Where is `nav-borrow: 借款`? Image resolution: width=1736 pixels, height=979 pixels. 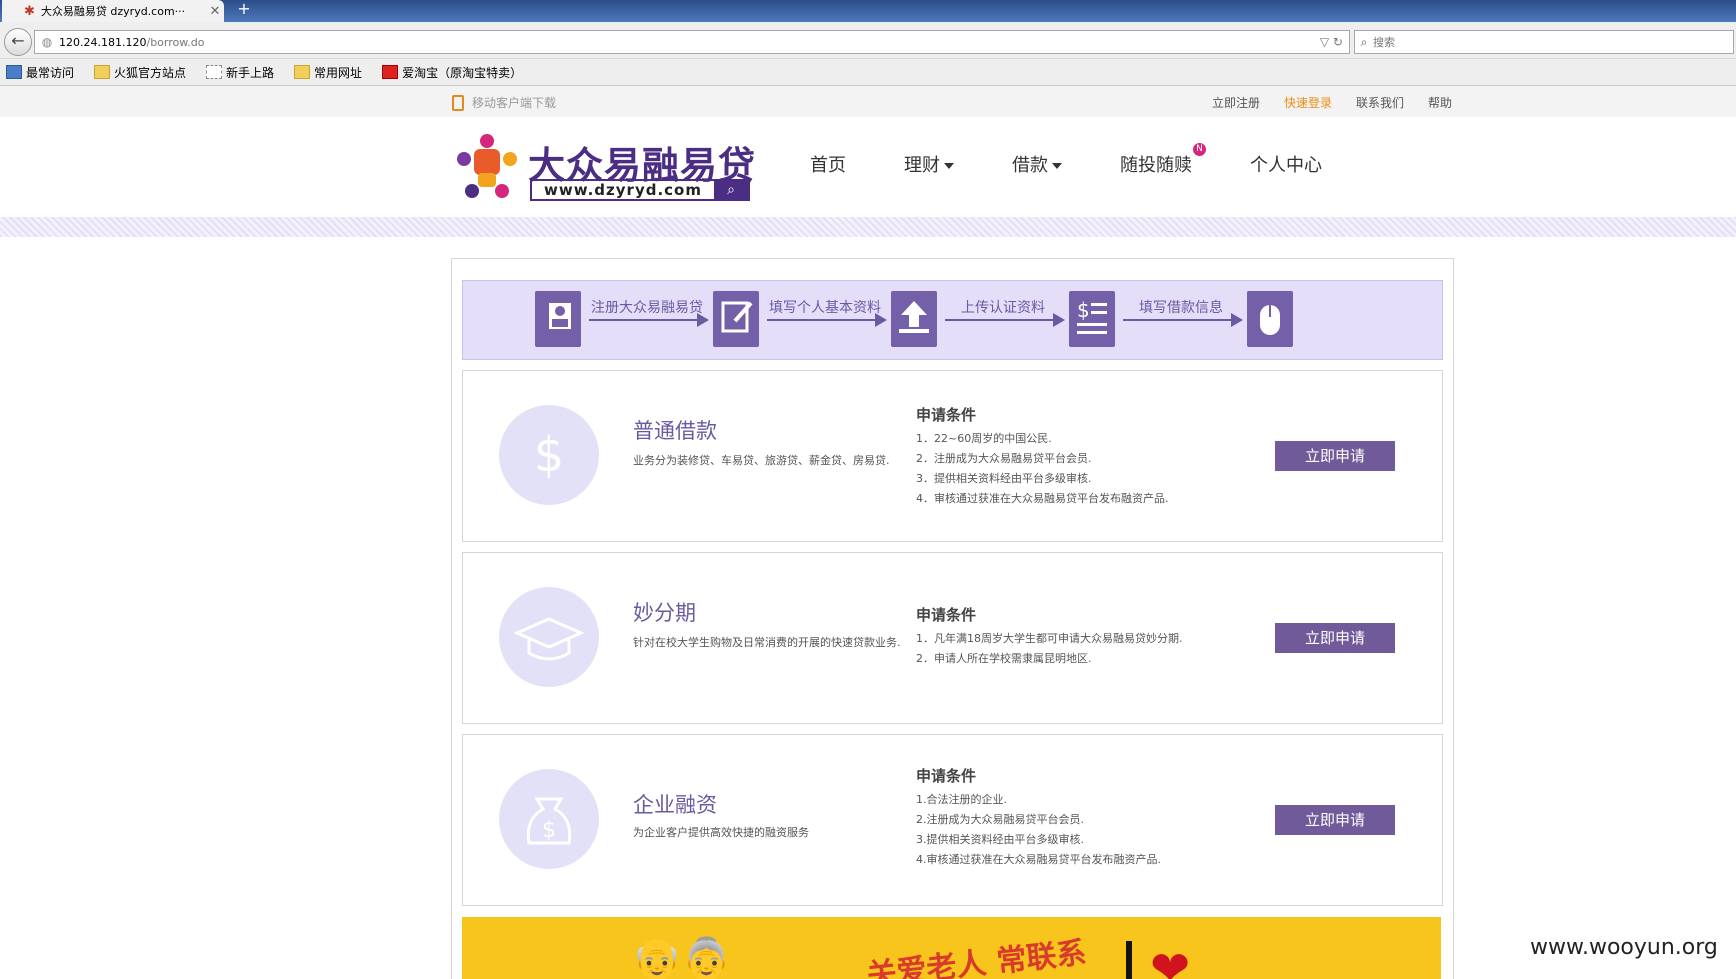 nav-borrow: 借款 is located at coordinates (1037, 164).